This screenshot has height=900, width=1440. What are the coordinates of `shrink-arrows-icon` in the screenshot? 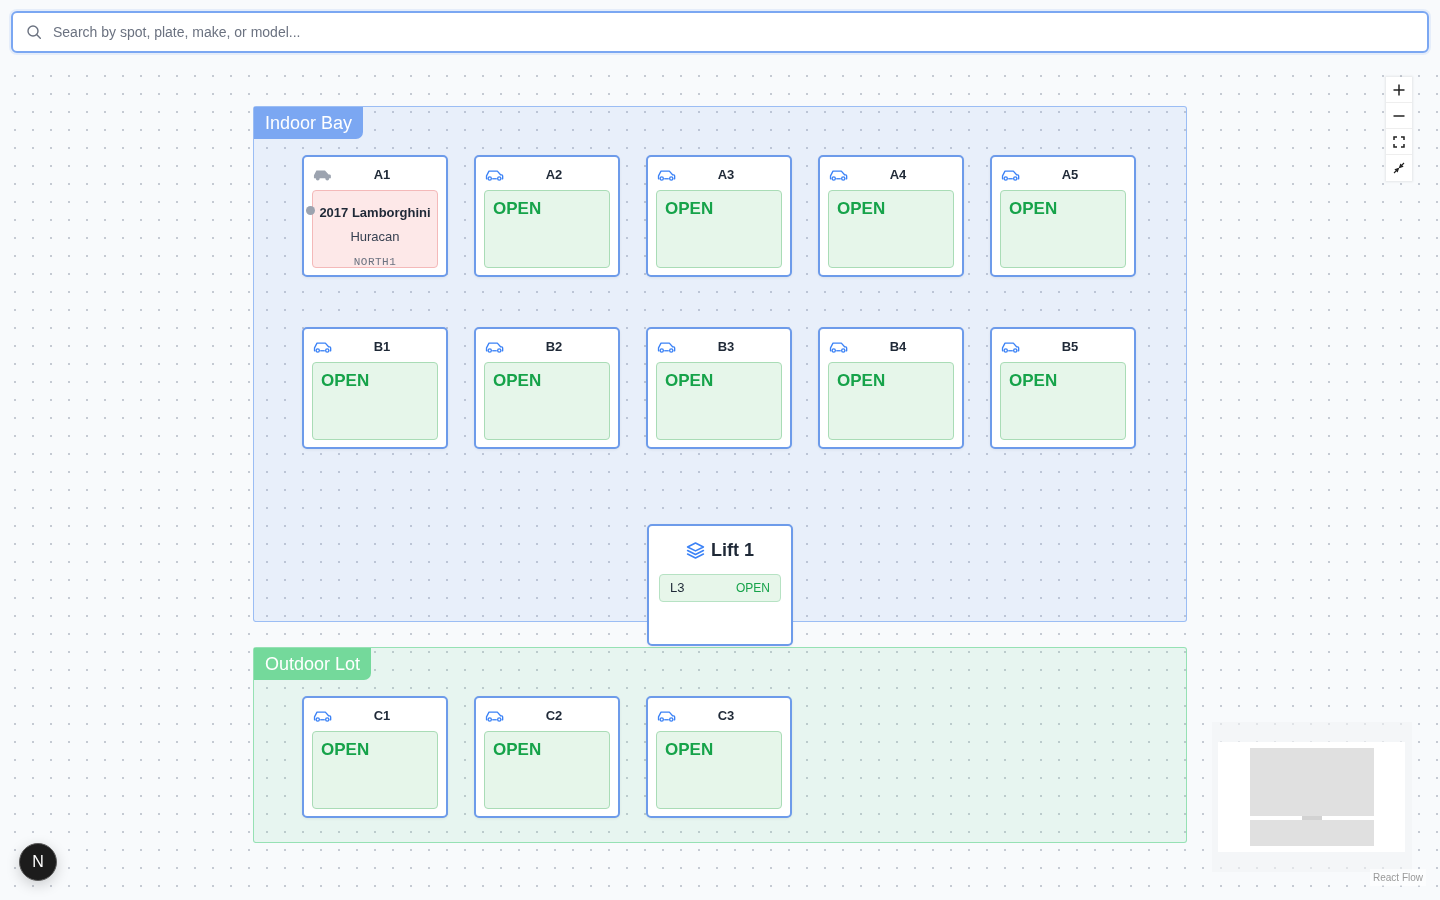 It's located at (1399, 168).